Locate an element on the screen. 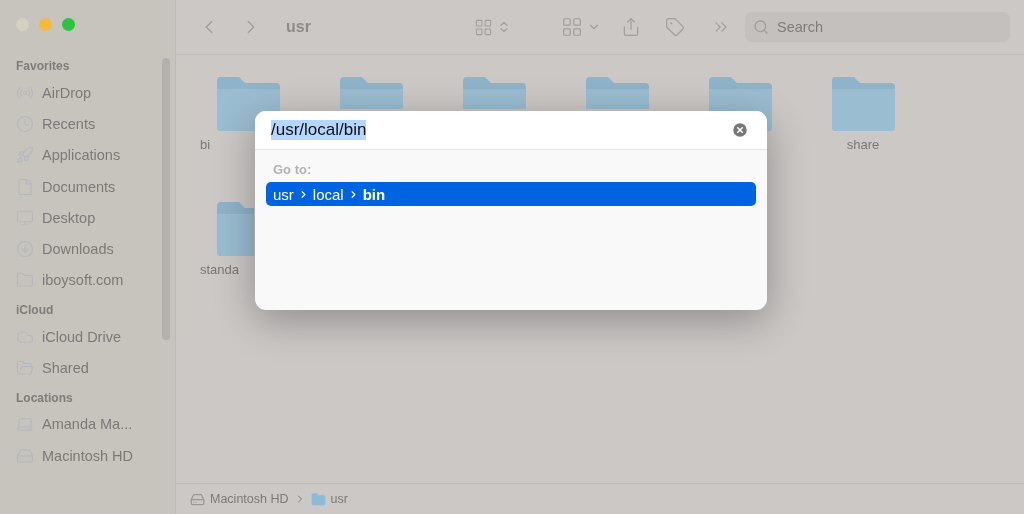 The height and width of the screenshot is (514, 1024). sidebar-item: Desktop is located at coordinates (95, 218).